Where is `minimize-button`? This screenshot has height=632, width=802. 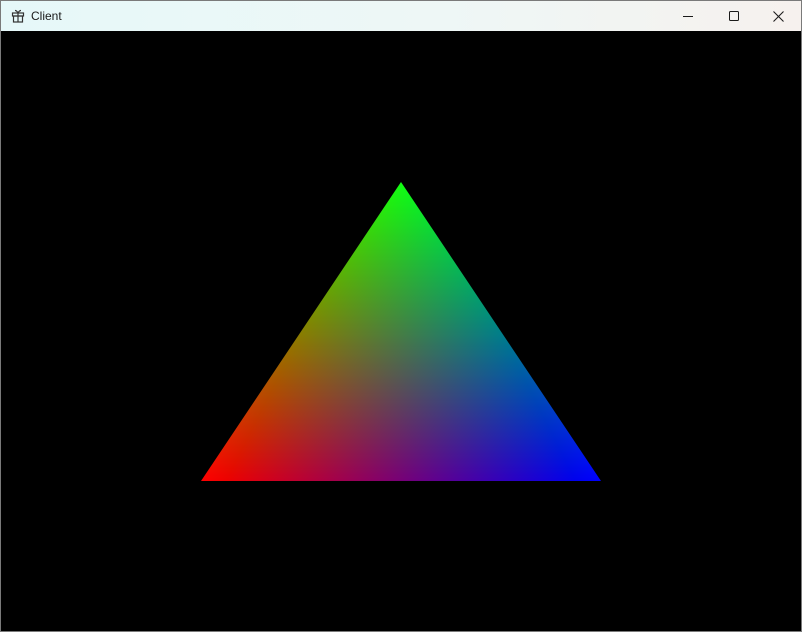
minimize-button is located at coordinates (688, 16).